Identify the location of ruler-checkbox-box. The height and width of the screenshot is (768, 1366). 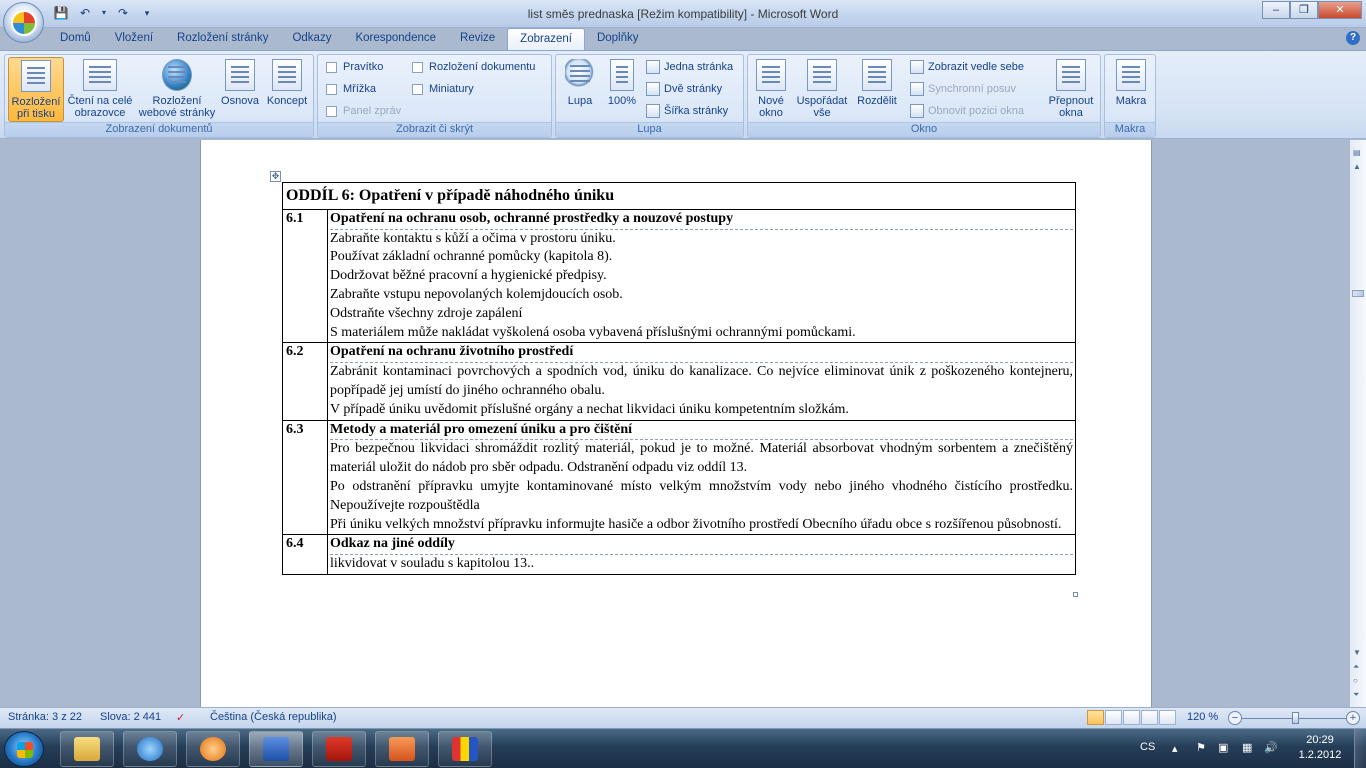
(331, 67).